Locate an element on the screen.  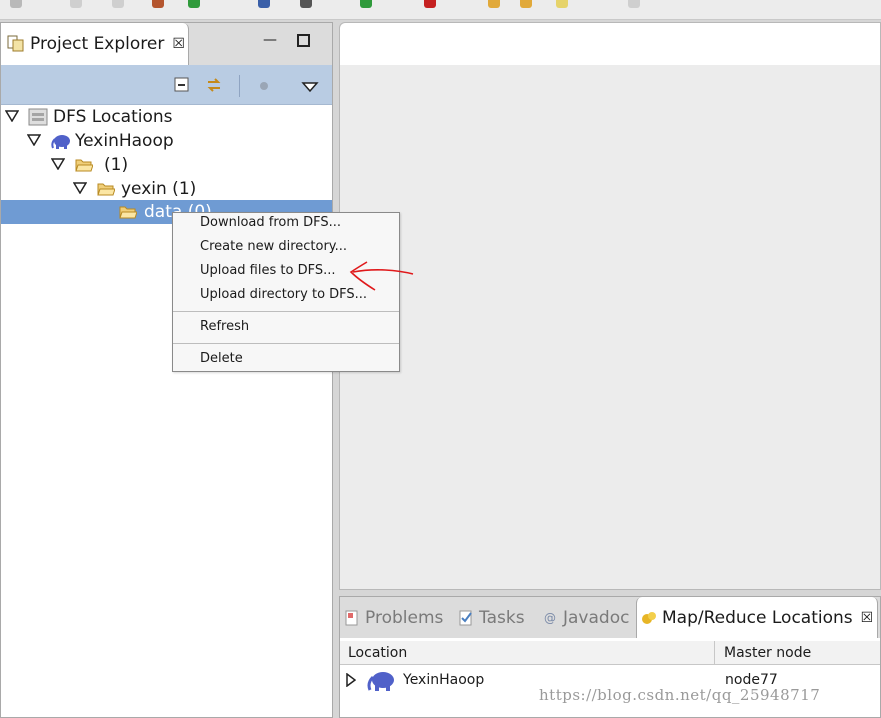
tab-javadoc: @ Javadoc is located at coordinates (587, 617).